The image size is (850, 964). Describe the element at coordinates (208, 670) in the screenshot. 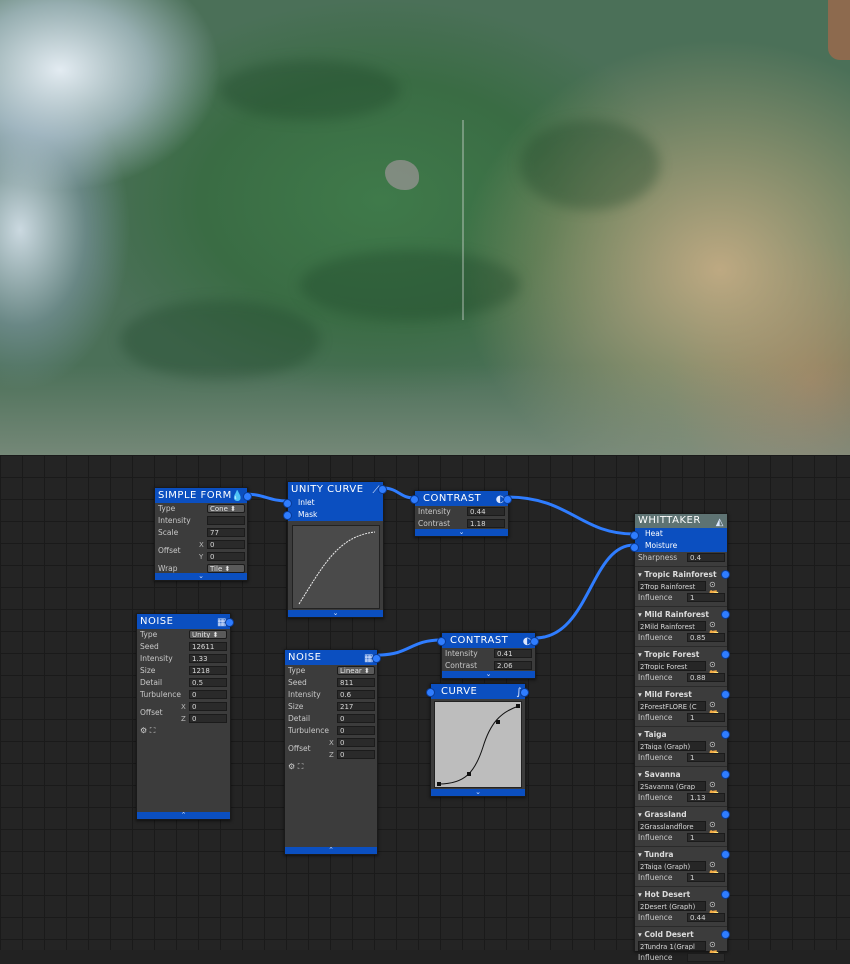

I see `size-field: 1218` at that location.